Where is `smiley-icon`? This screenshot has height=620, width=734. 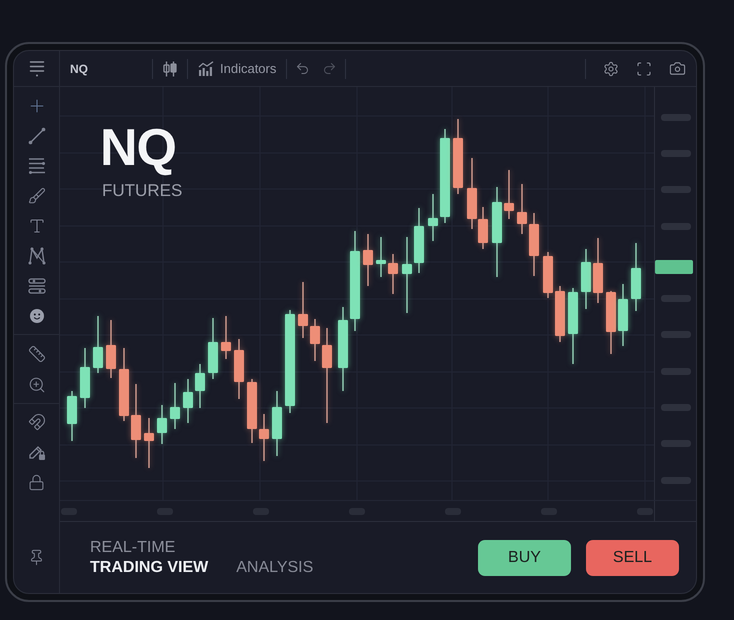 smiley-icon is located at coordinates (37, 316).